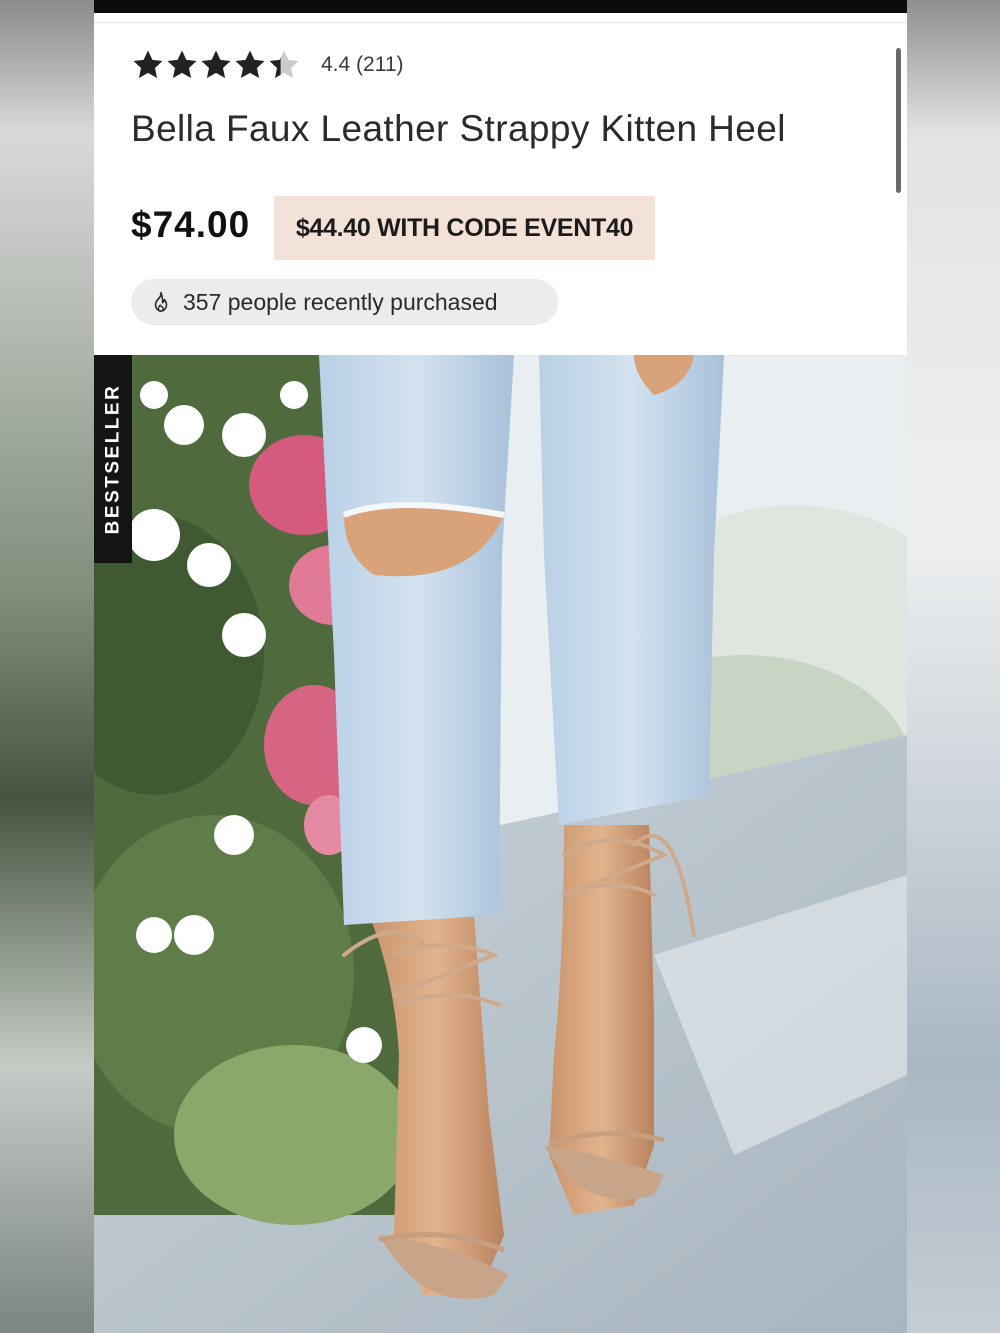 Image resolution: width=1000 pixels, height=1333 pixels. What do you see at coordinates (161, 301) in the screenshot?
I see `fire-icon` at bounding box center [161, 301].